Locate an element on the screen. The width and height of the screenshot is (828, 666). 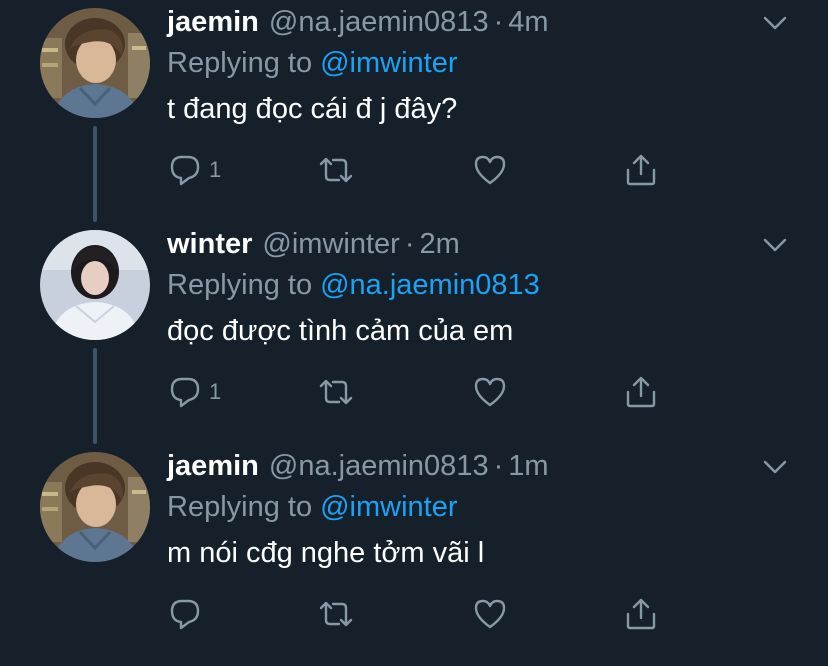
timestamp: 4m is located at coordinates (528, 22).